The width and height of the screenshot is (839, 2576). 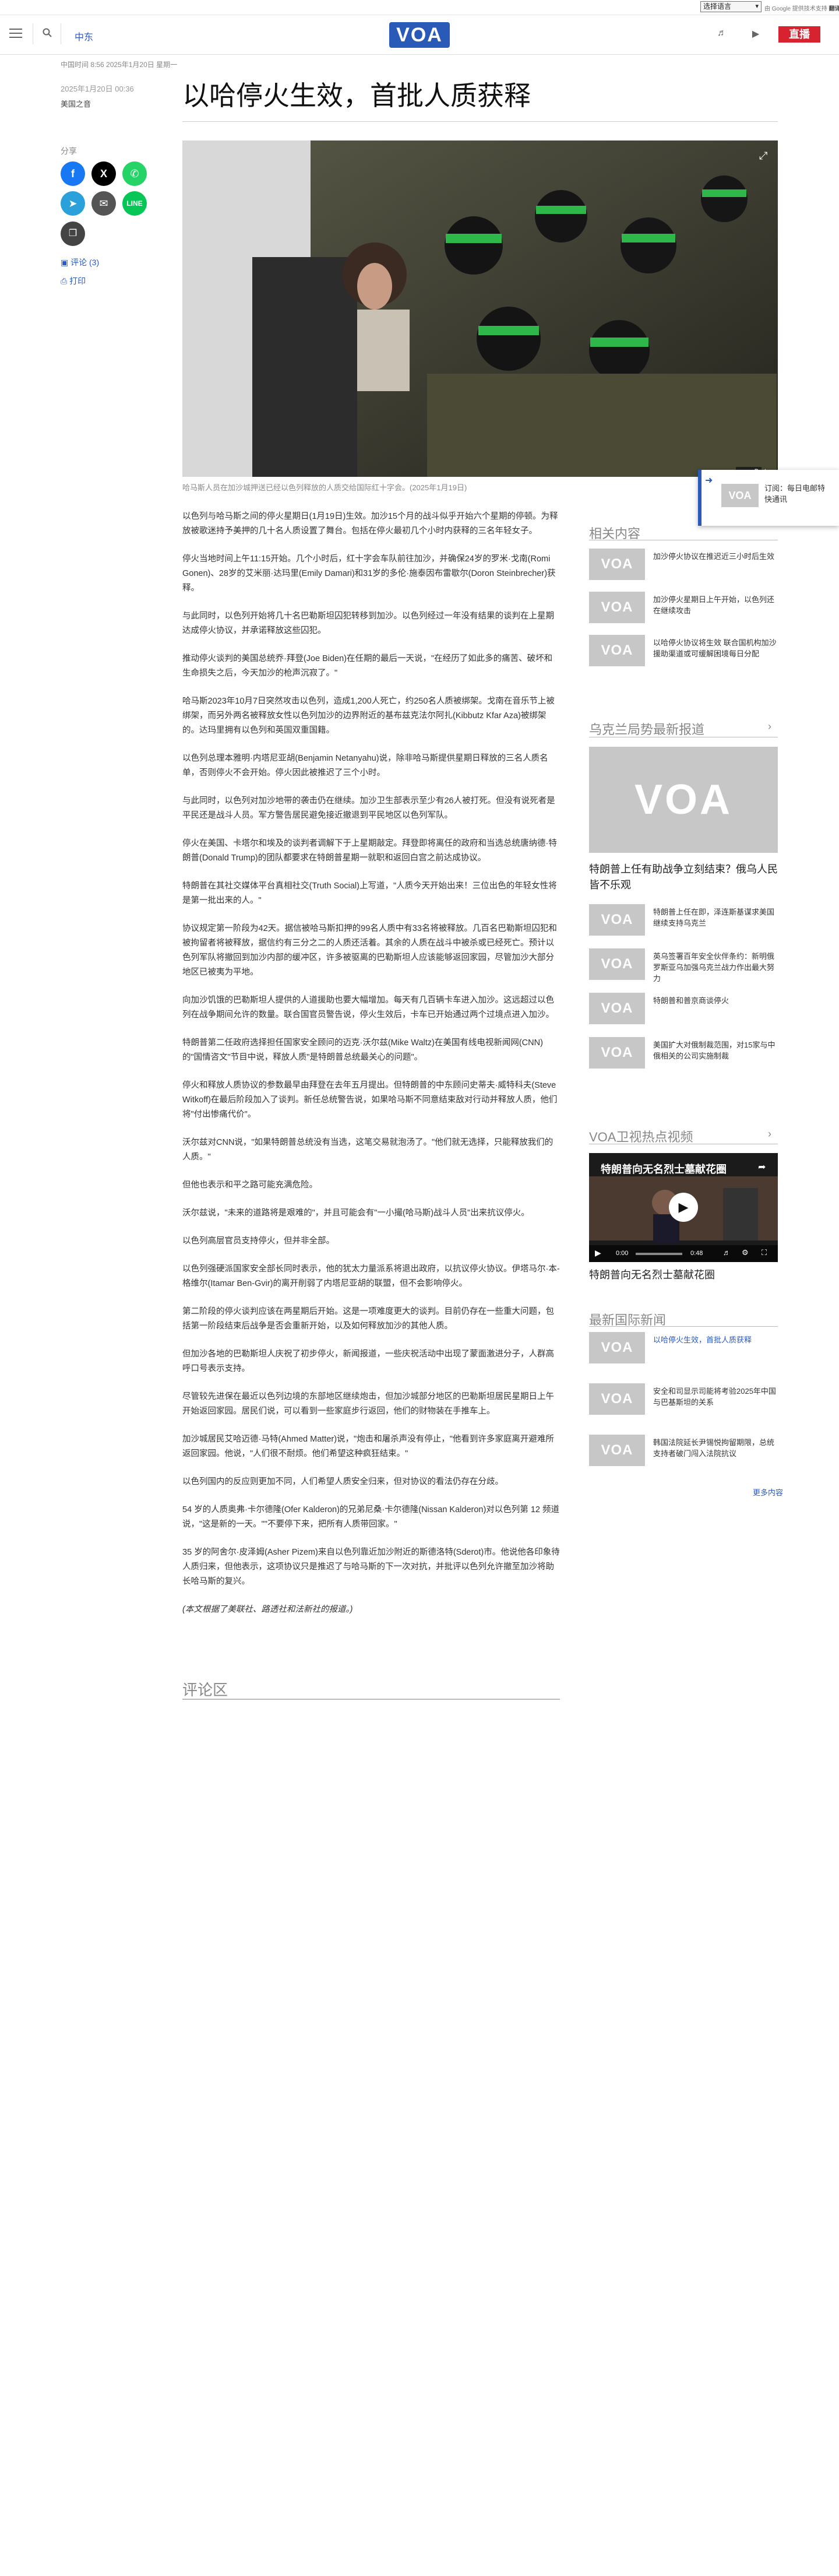 I want to click on print-link-label: 打印, so click(x=78, y=281).